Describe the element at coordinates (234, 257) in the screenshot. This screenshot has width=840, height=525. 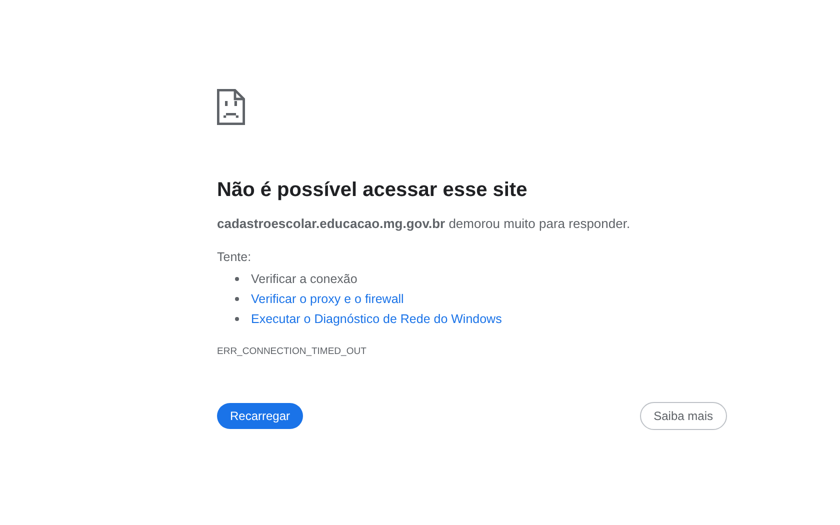
I see `suggestions-heading: Tente:` at that location.